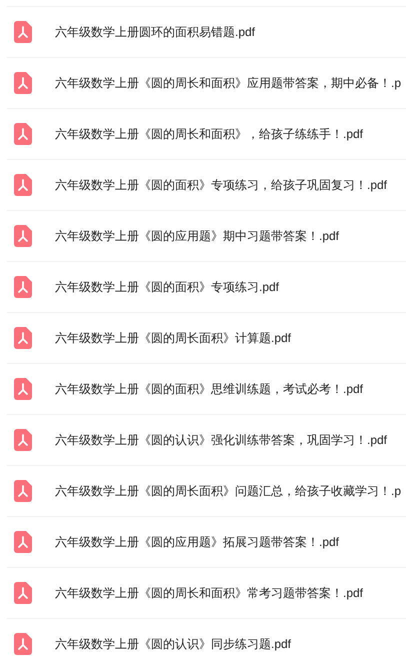  What do you see at coordinates (221, 440) in the screenshot?
I see `file-name: 六年级数学上册《圆的认识》强化训练带答案，巩固学习！.pdf` at bounding box center [221, 440].